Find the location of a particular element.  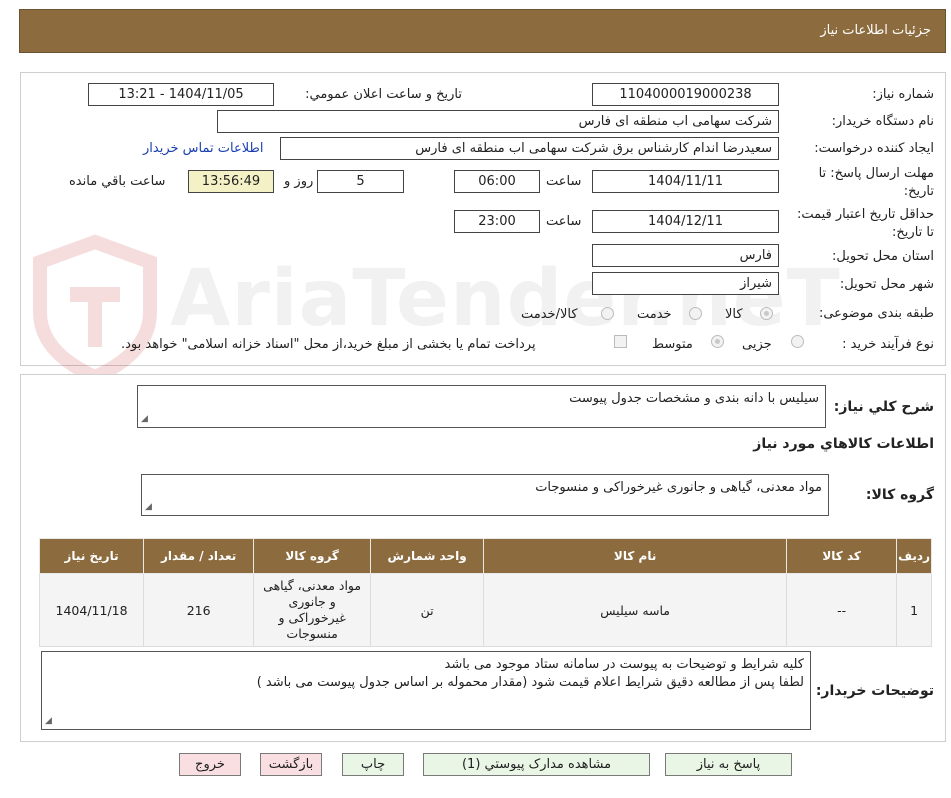

deadline-date-field: 1404/11/11 is located at coordinates (685, 181).